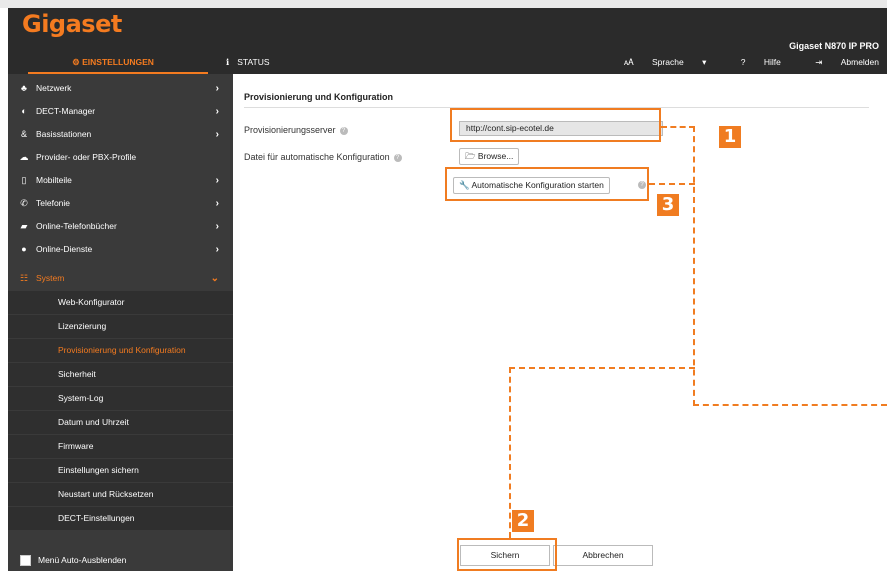 The width and height of the screenshot is (887, 571). What do you see at coordinates (24, 249) in the screenshot?
I see `globe-icon: ●` at bounding box center [24, 249].